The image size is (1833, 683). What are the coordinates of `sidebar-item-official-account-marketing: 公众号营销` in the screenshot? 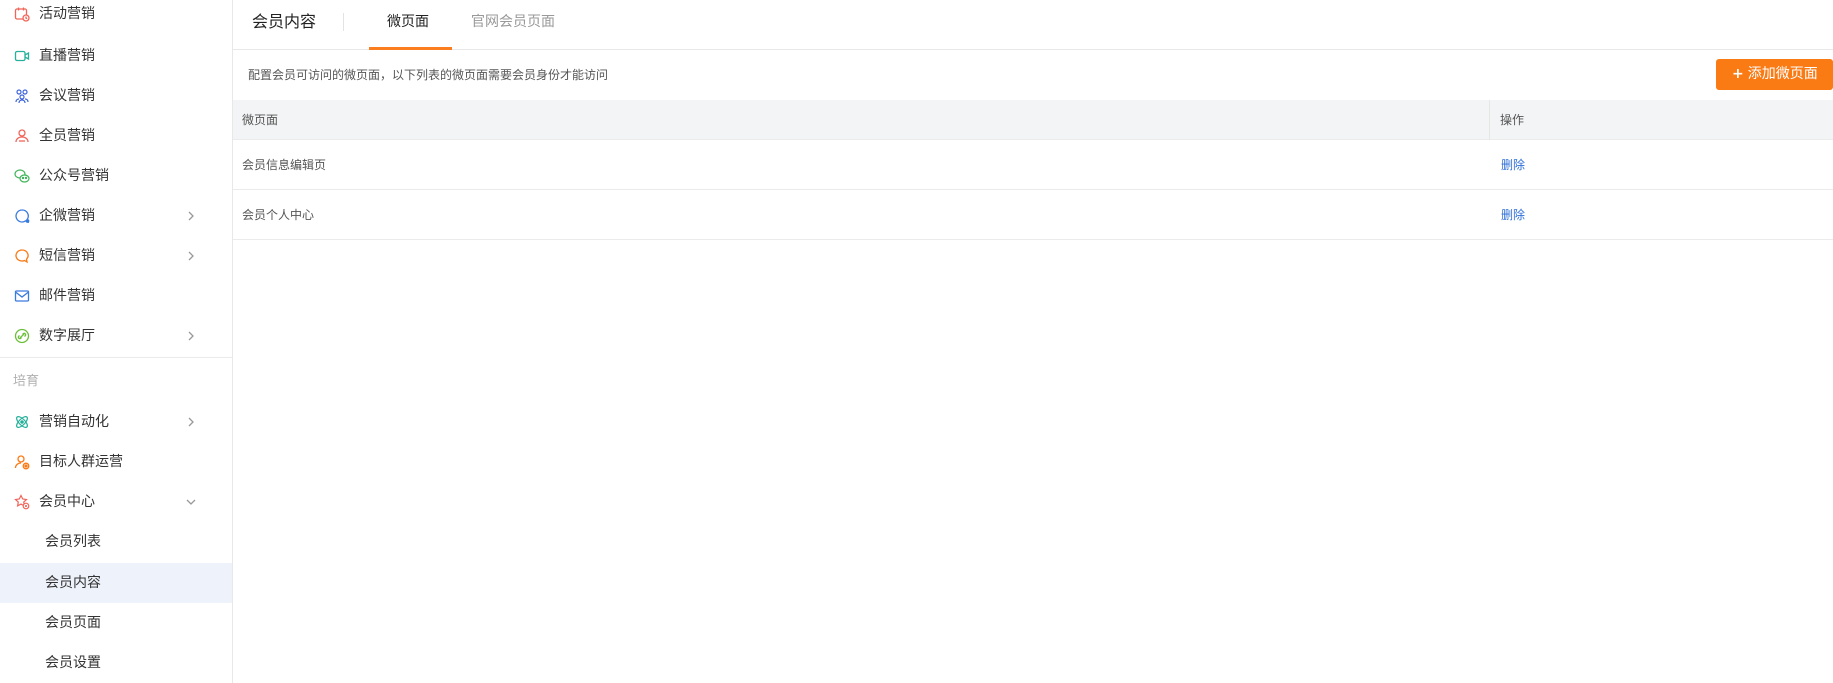 It's located at (116, 176).